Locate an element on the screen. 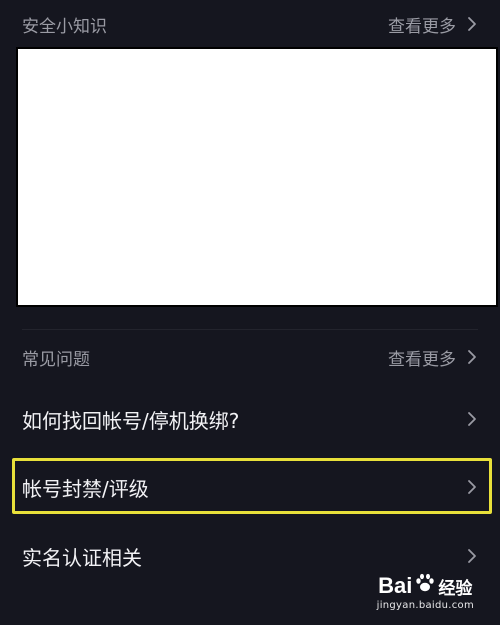  section-divider is located at coordinates (250, 329).